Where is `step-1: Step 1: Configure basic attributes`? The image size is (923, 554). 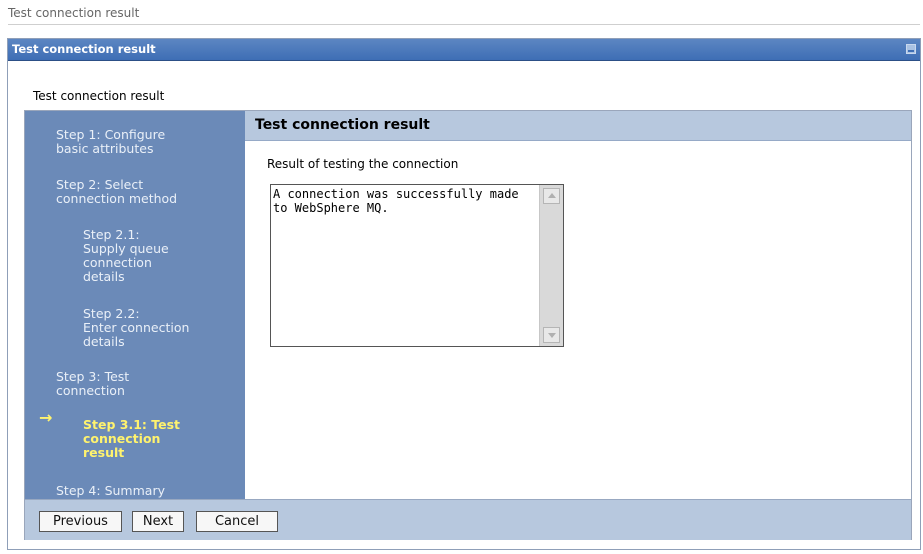 step-1: Step 1: Configure basic attributes is located at coordinates (110, 142).